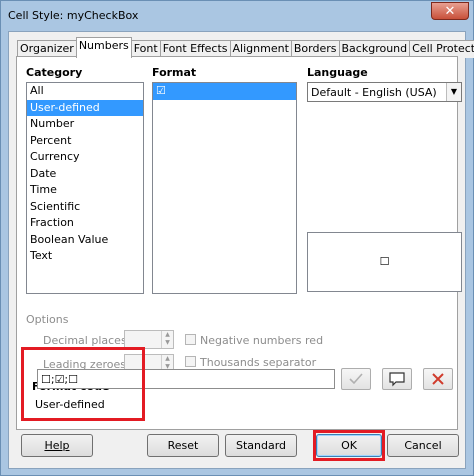  Describe the element at coordinates (453, 92) in the screenshot. I see `chevron-down-icon: ▼` at that location.